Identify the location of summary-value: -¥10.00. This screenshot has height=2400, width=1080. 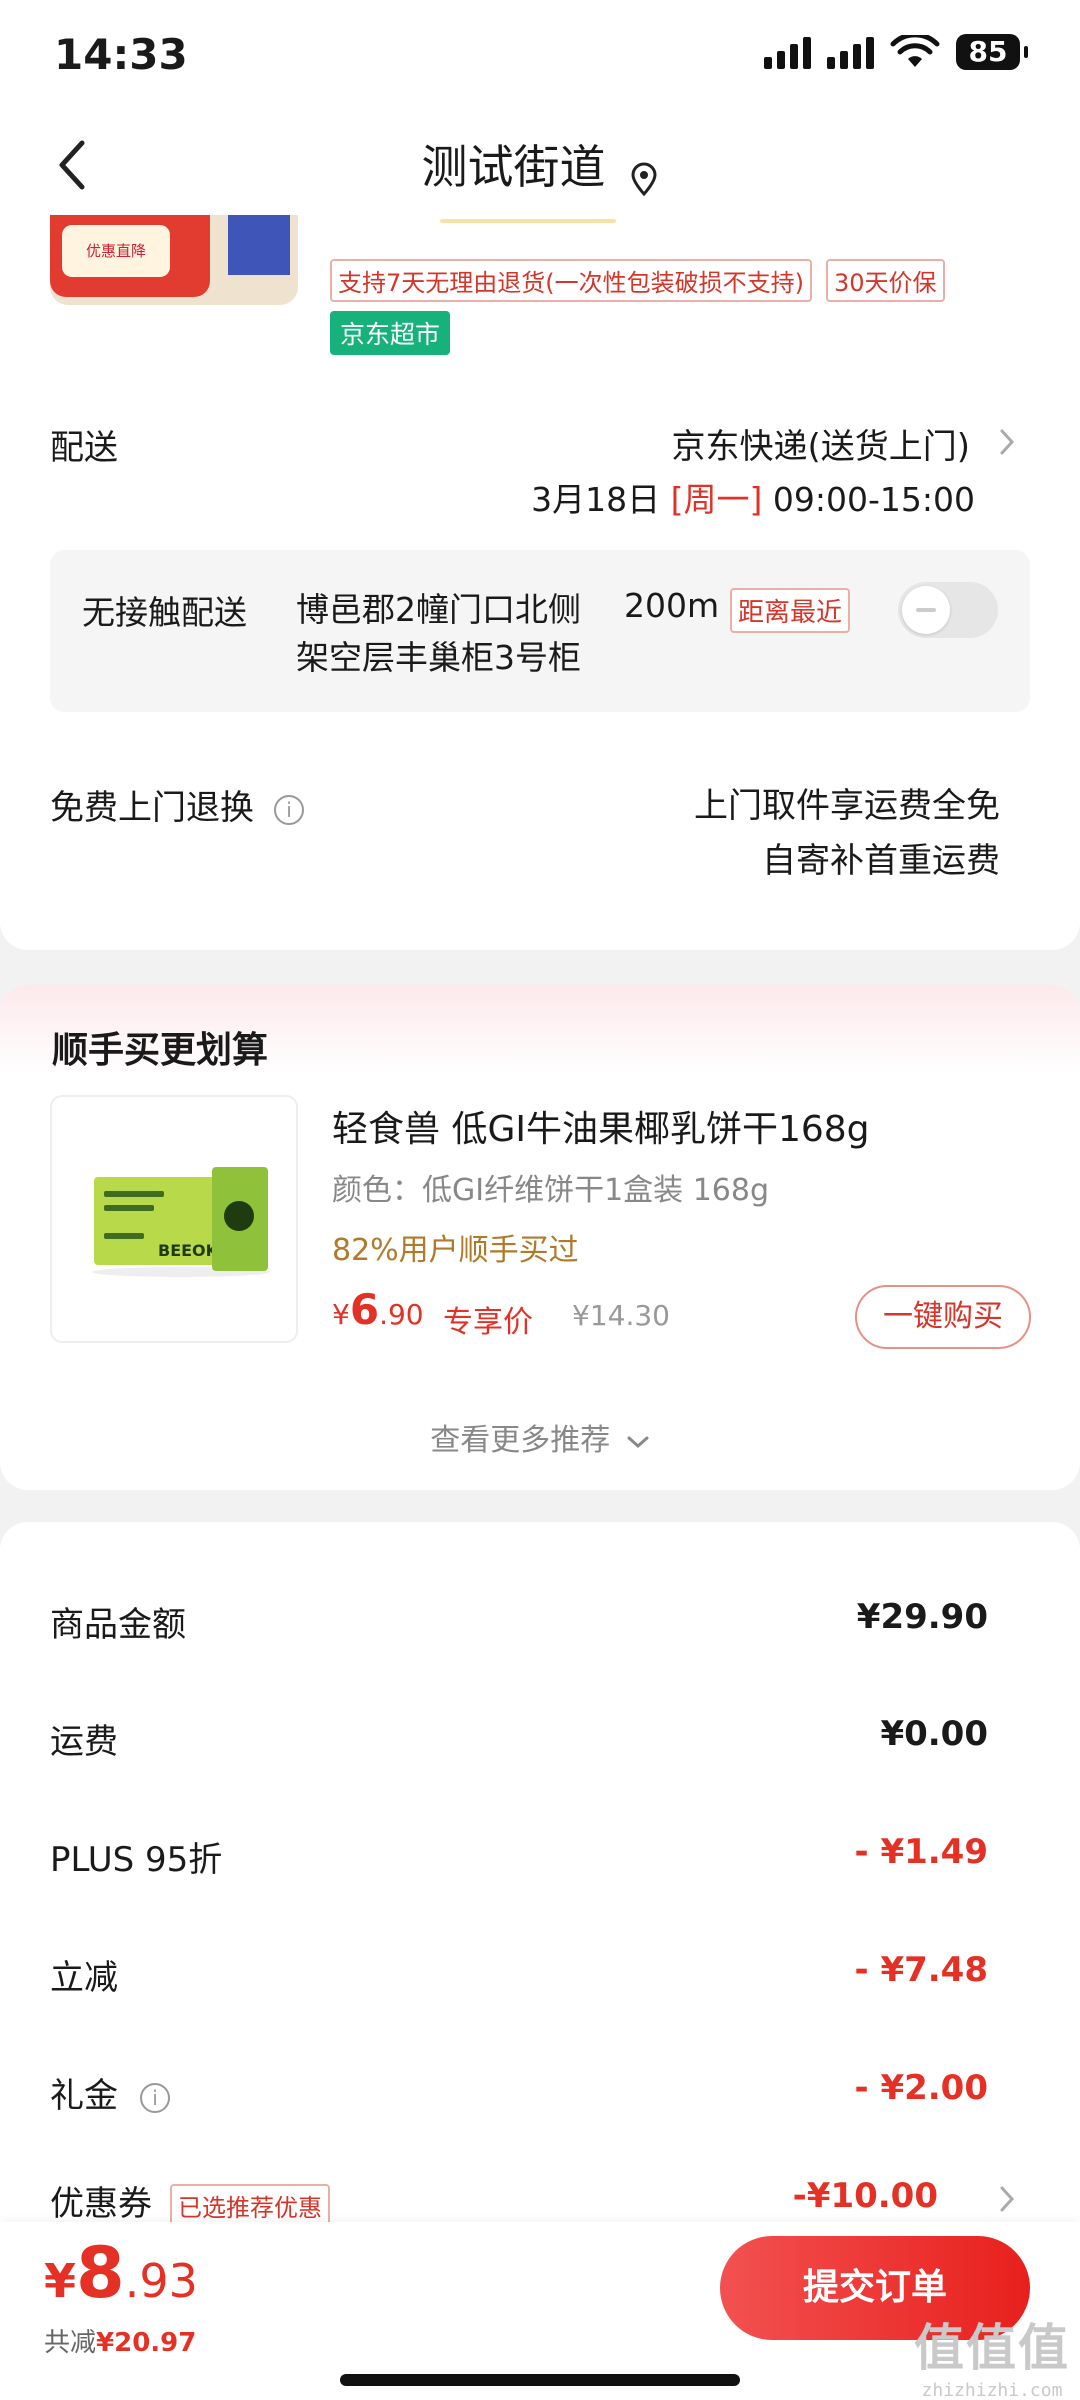
(865, 2196).